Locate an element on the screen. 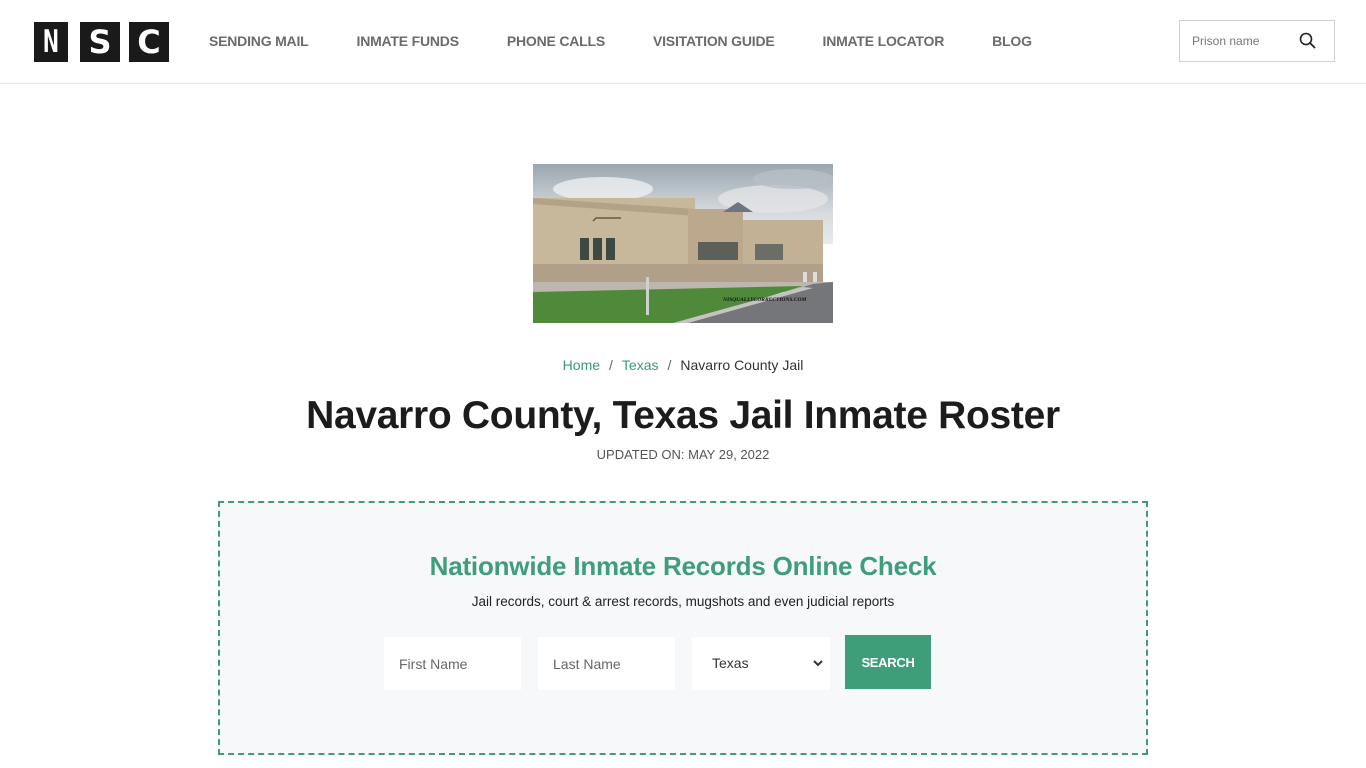 The image size is (1366, 768). logo-letter-s: S is located at coordinates (100, 42).